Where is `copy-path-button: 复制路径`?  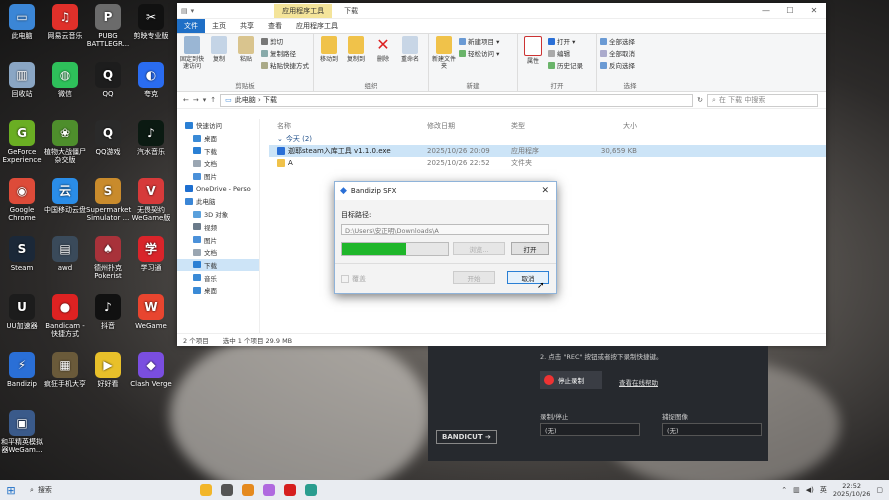
copy-path-button: 复制路径 is located at coordinates (285, 53).